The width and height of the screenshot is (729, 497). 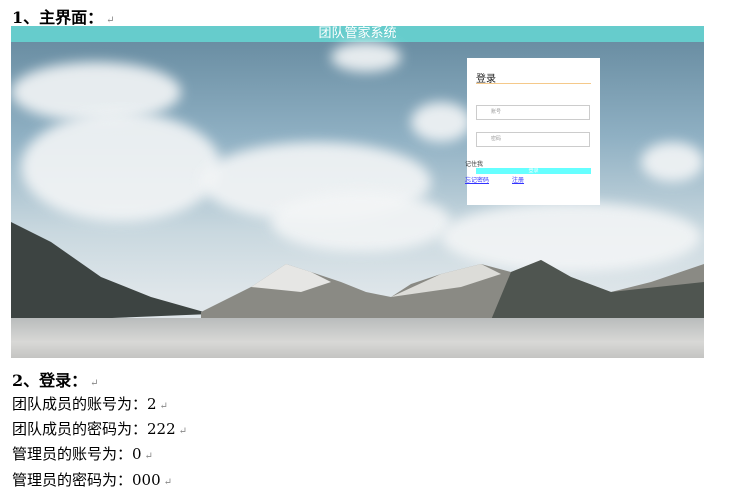 I want to click on admin-account-line: 管理员的账号为：0 ↵, so click(x=82, y=453).